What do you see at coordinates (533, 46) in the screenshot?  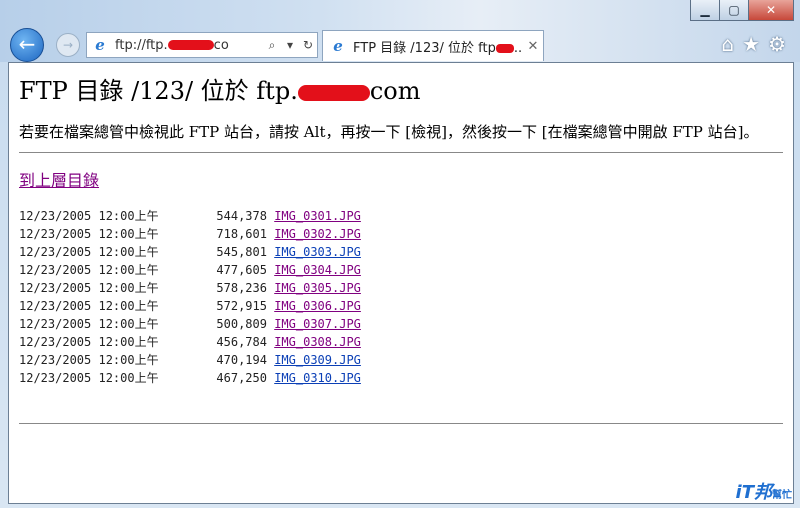 I see `close-tab-icon: ✕` at bounding box center [533, 46].